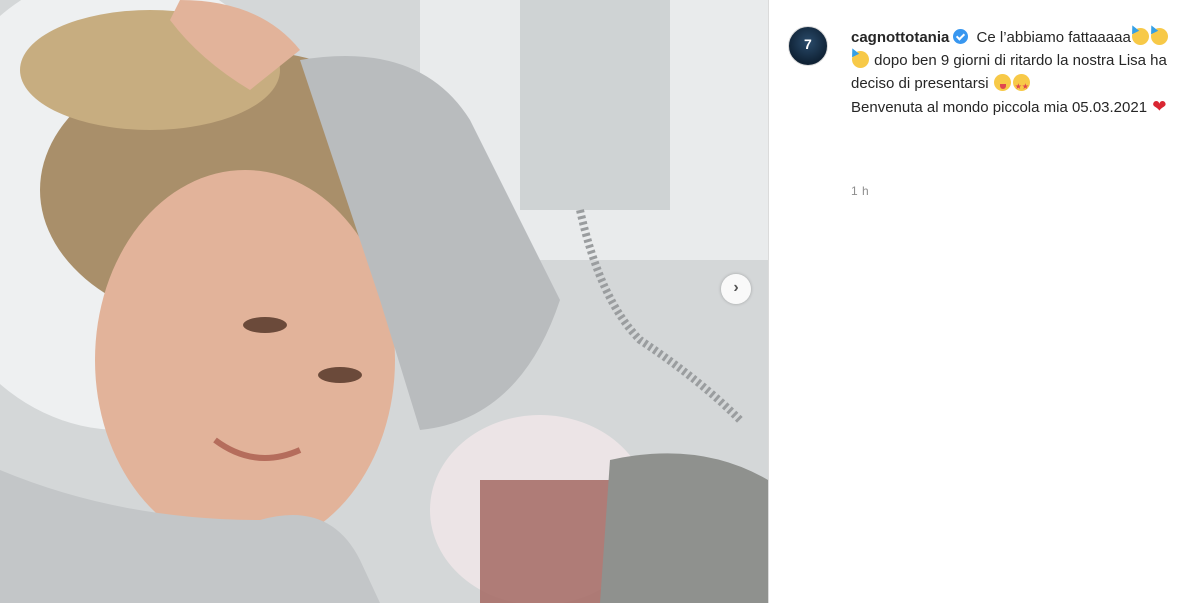 The image size is (1200, 603). What do you see at coordinates (595, 105) in the screenshot?
I see `bed-control` at bounding box center [595, 105].